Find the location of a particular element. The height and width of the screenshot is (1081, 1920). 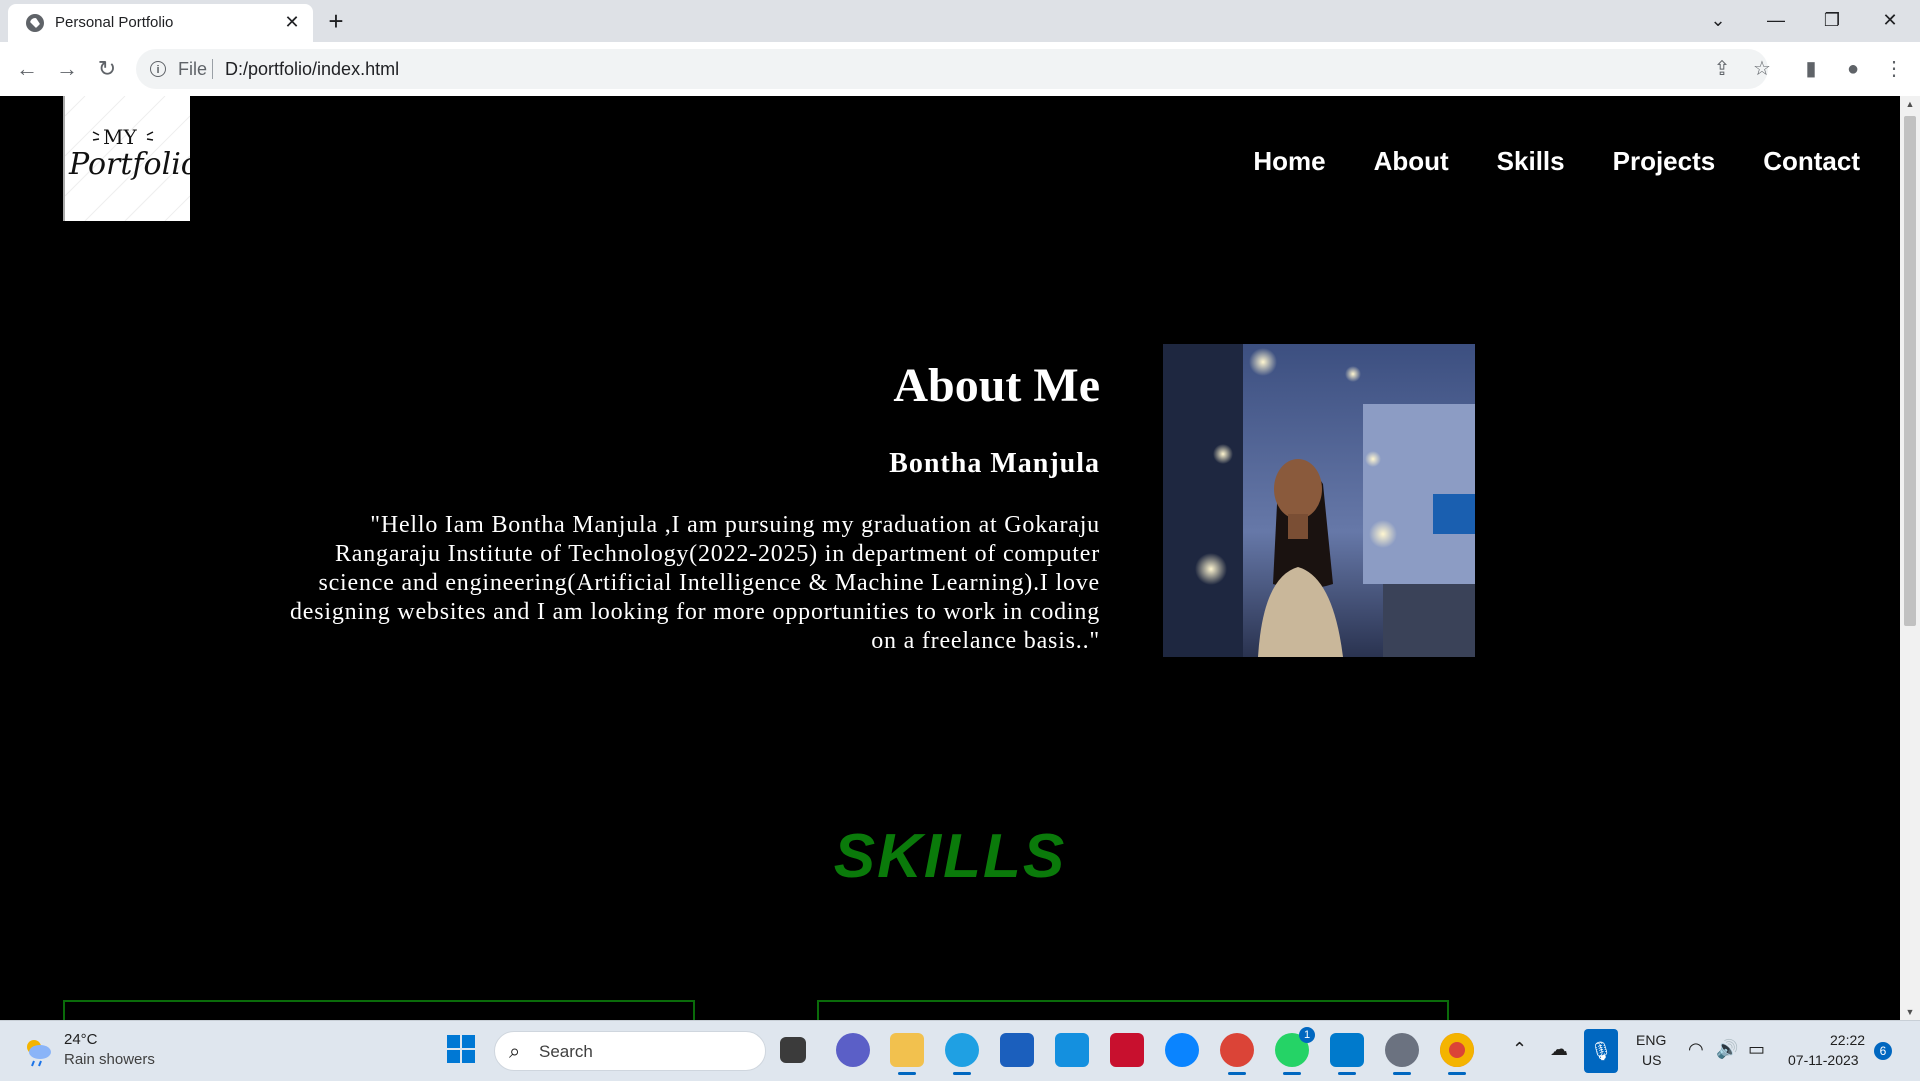

close-window-button: ✕ is located at coordinates (1890, 20).